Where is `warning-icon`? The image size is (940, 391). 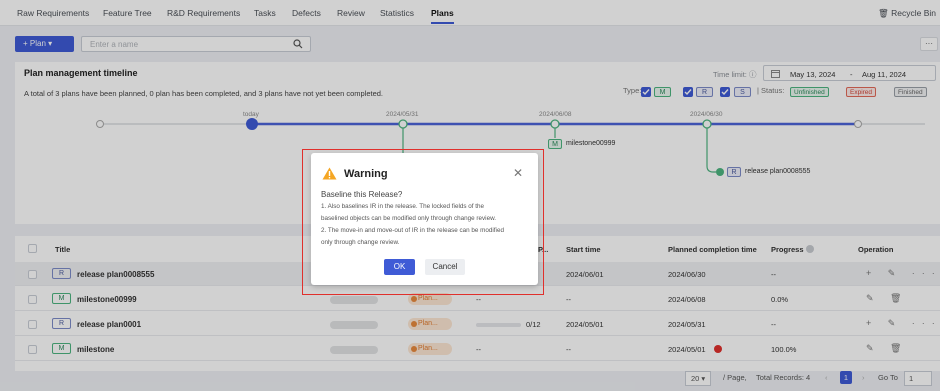 warning-icon is located at coordinates (329, 173).